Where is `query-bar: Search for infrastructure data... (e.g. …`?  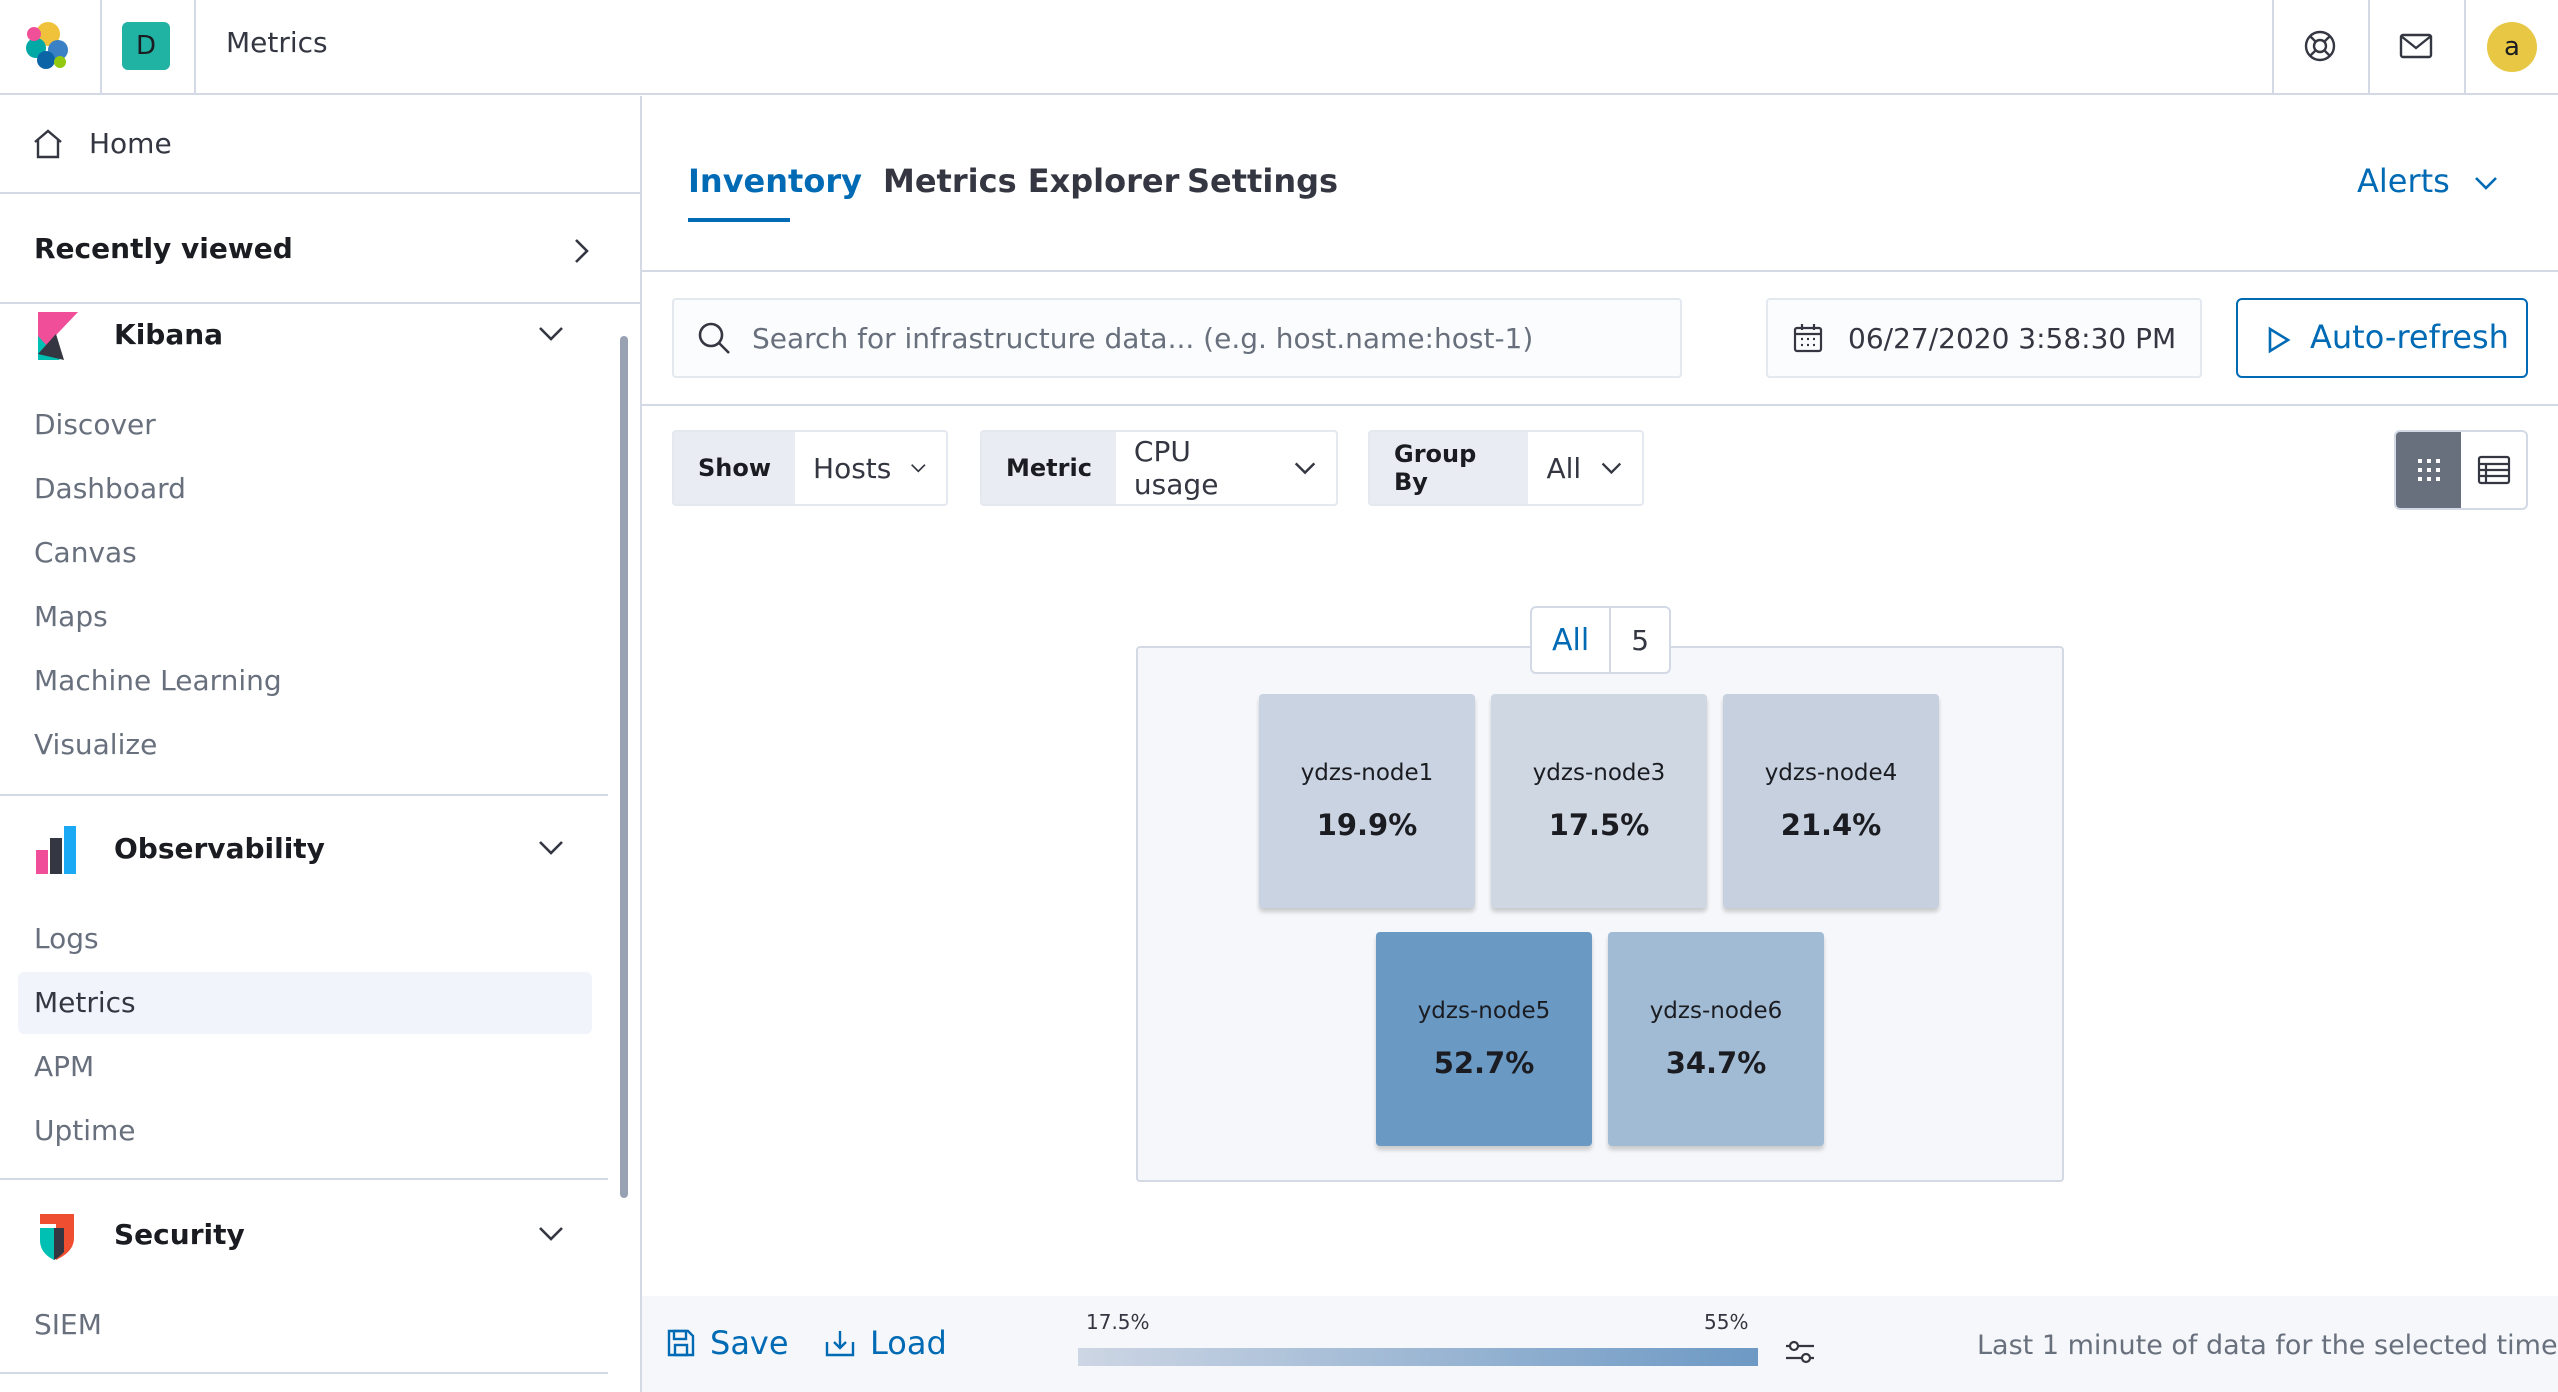
query-bar: Search for infrastructure data... (e.g. … is located at coordinates (1600, 340).